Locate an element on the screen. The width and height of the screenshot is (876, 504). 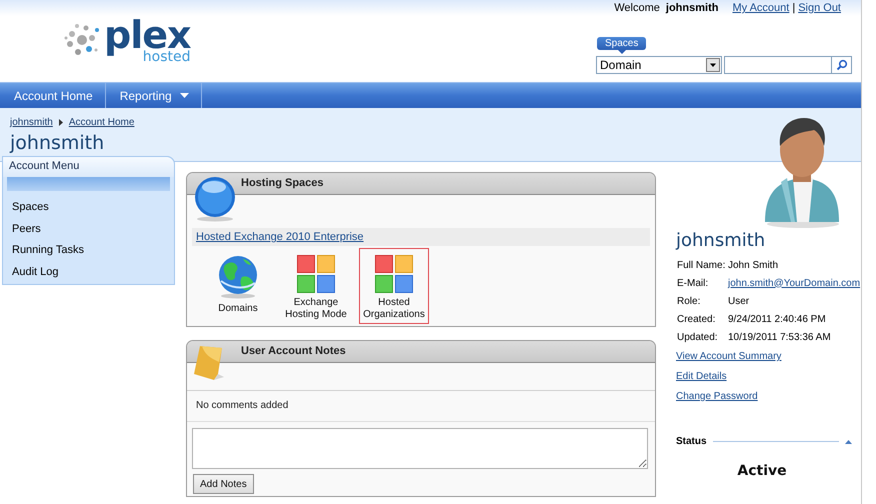
space-item: Exchange Hosting Mode is located at coordinates (316, 286).